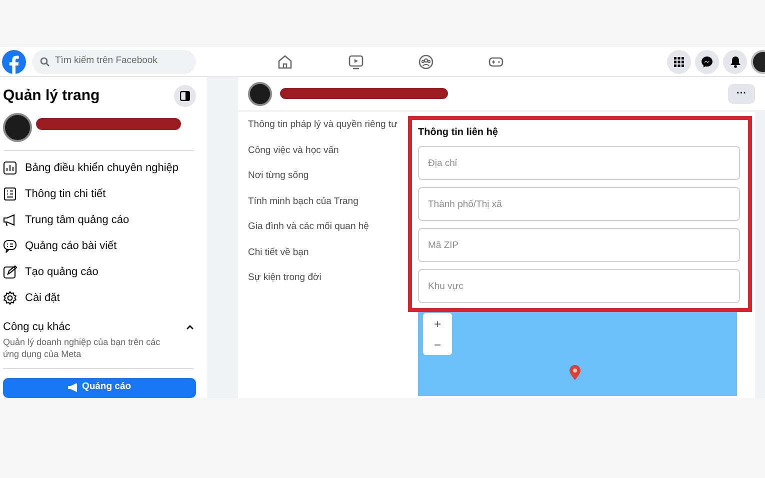  Describe the element at coordinates (103, 194) in the screenshot. I see `sidebar-item: Thông tin chi tiết` at that location.